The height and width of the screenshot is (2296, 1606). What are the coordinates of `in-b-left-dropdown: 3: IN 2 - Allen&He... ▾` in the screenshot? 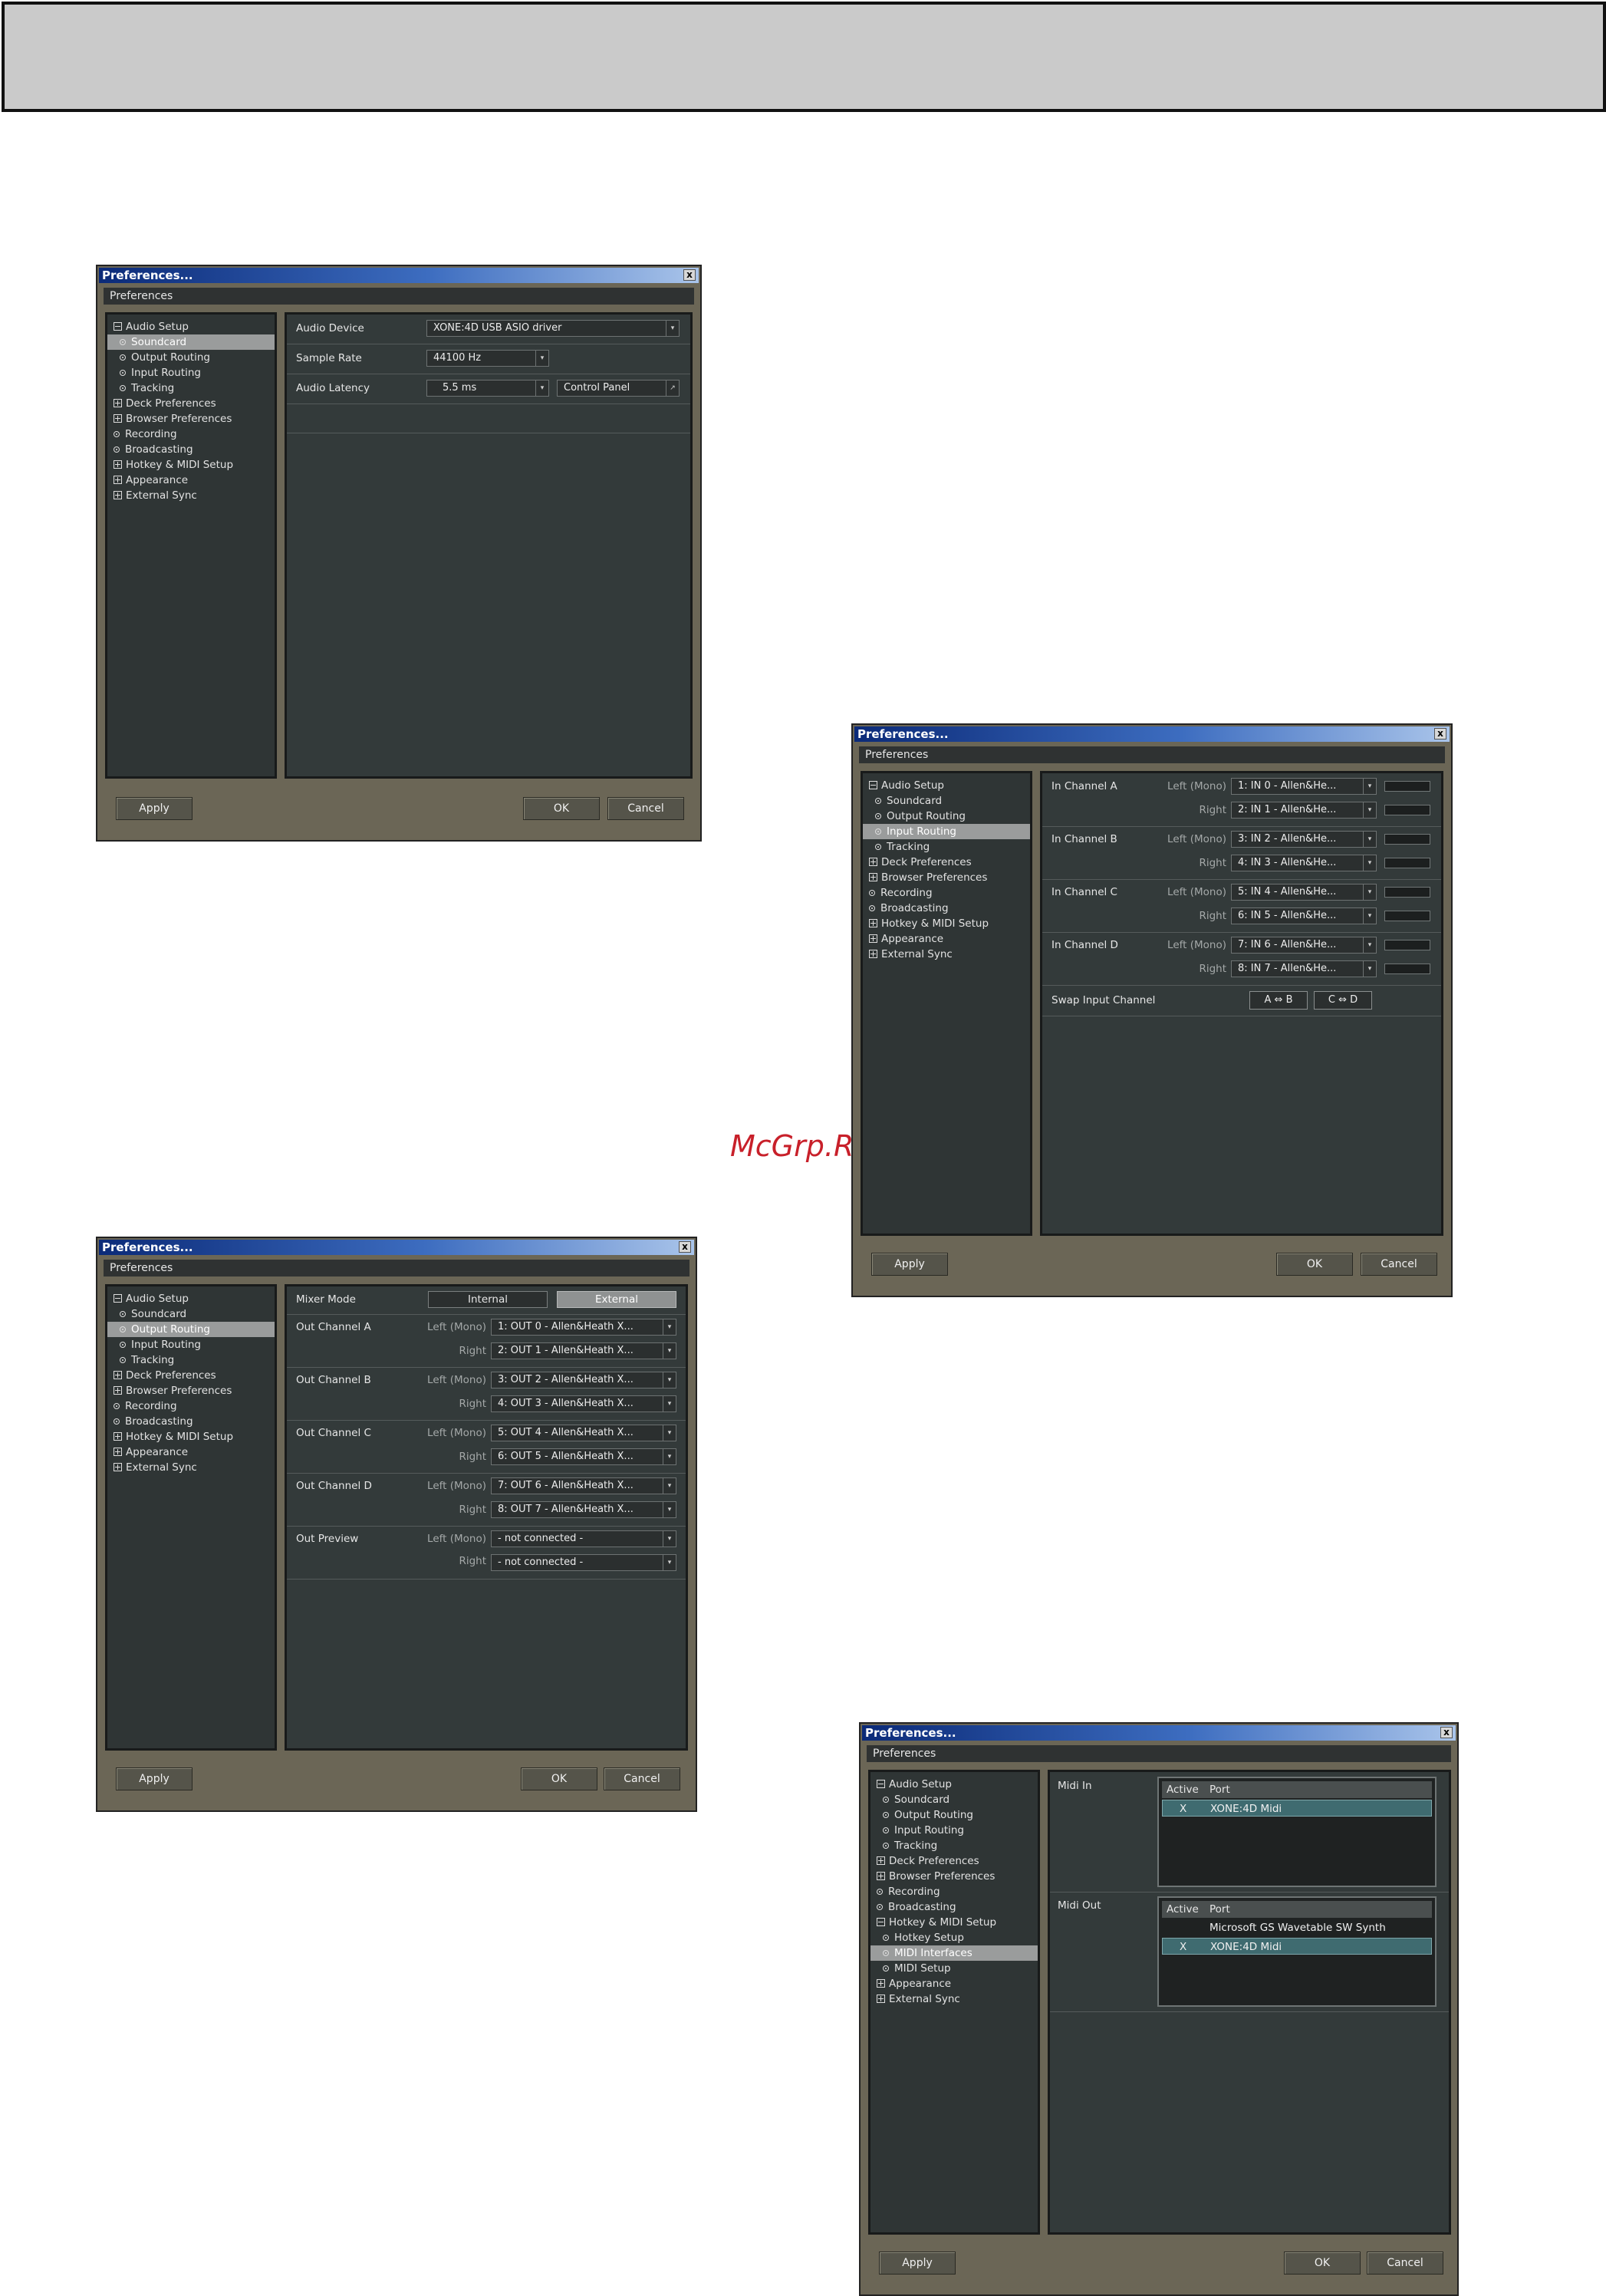 It's located at (1304, 839).